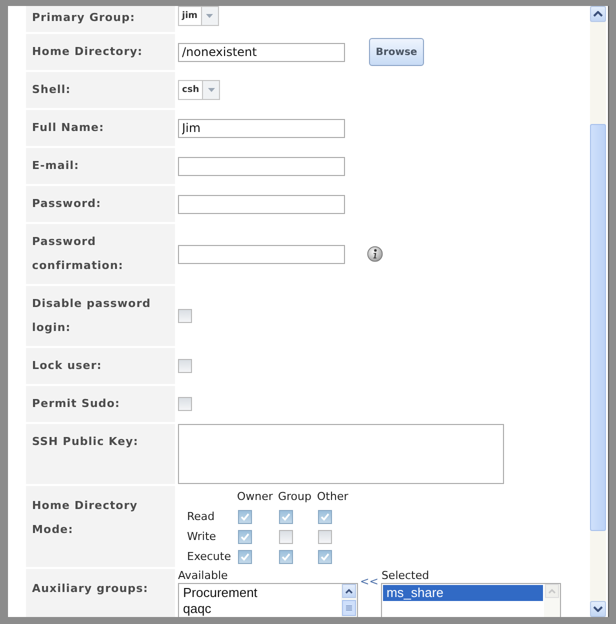 The width and height of the screenshot is (616, 624). I want to click on field-label: Home Directory Mode:, so click(100, 526).